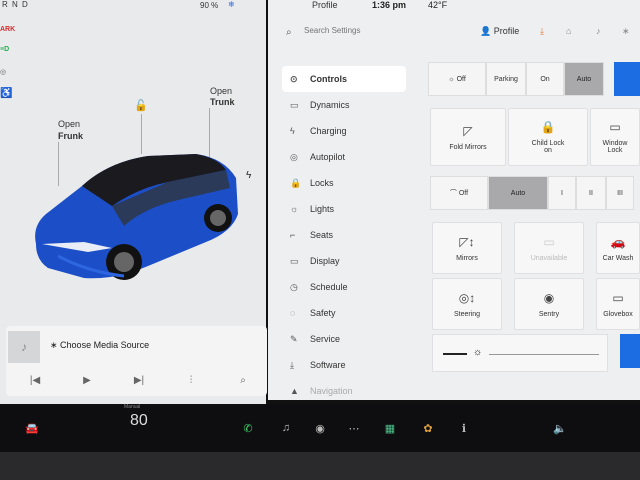  I want to click on wiper-level-label: III, so click(620, 193).